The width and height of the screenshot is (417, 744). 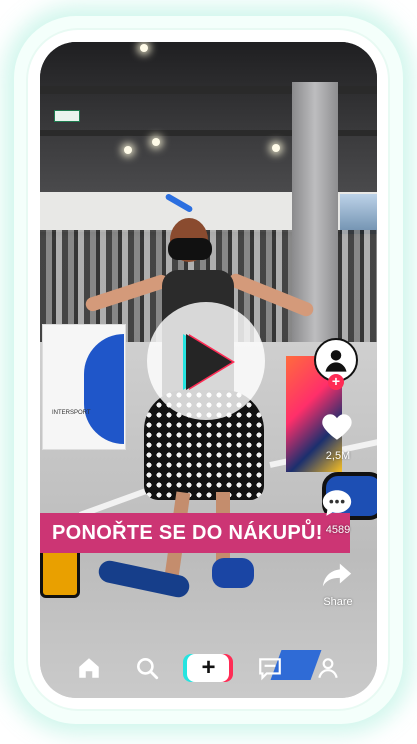 I want to click on exit-sign, so click(x=67, y=116).